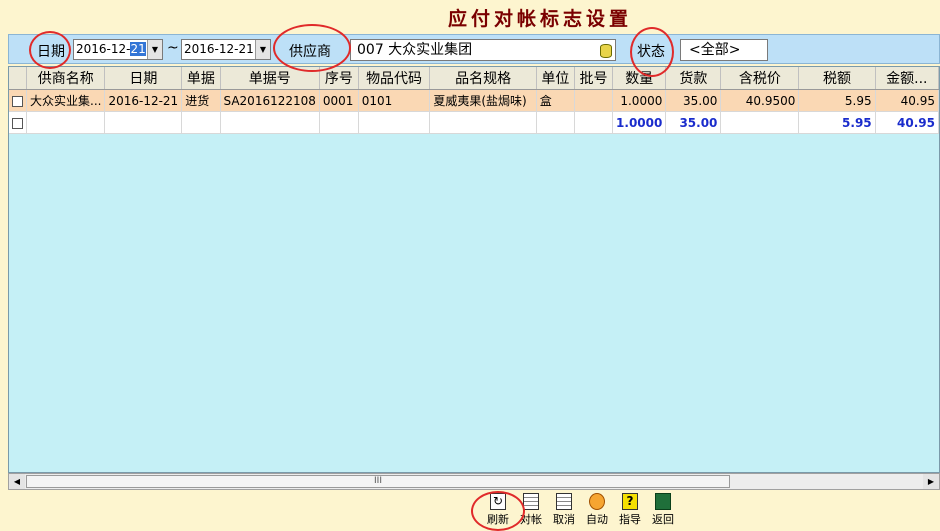  I want to click on cell-seq: 0001, so click(339, 100).